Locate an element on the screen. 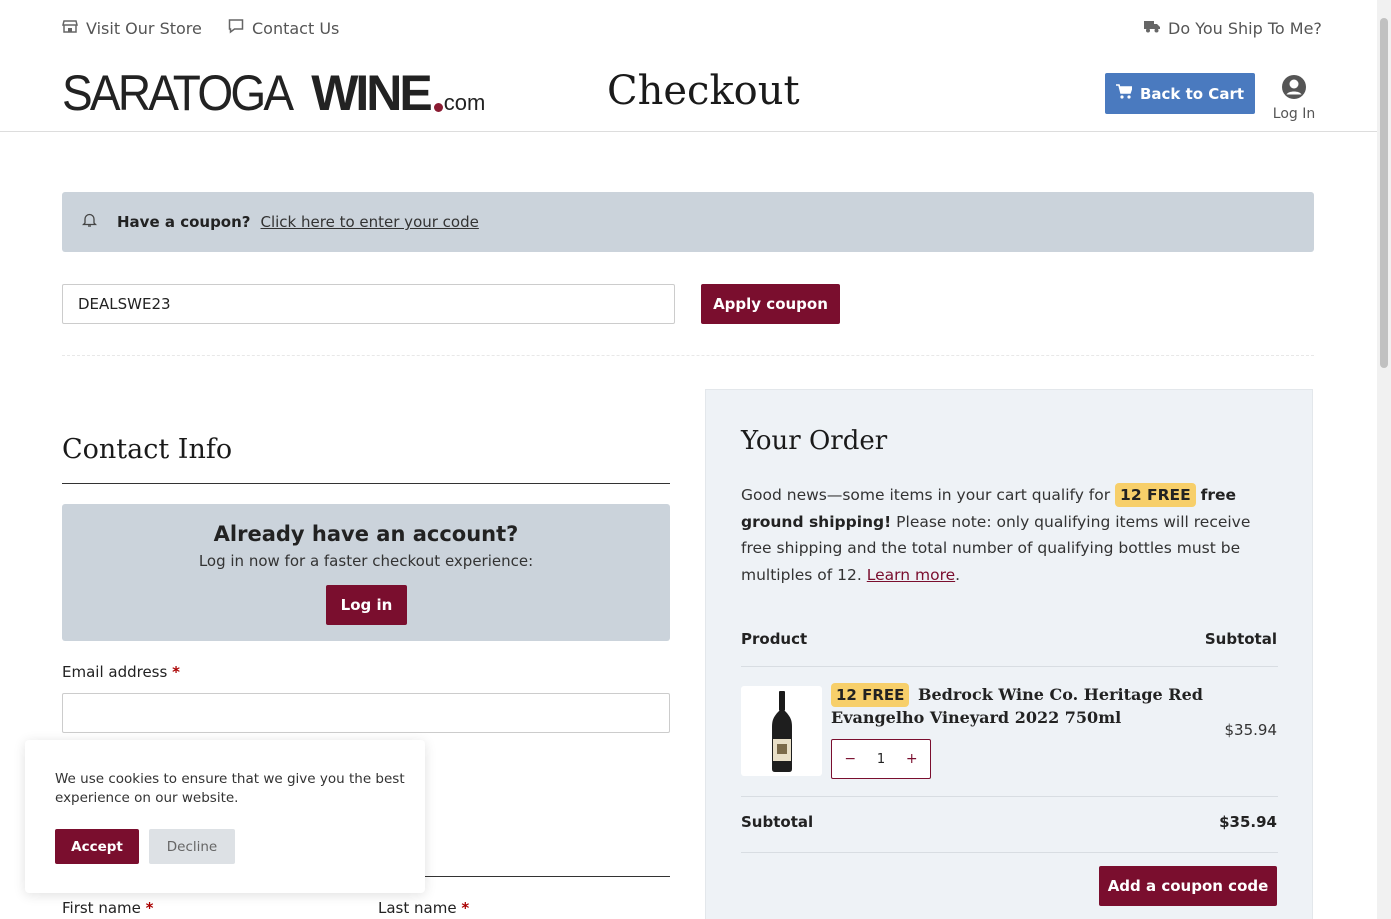 Image resolution: width=1391 pixels, height=919 pixels. quantity-value: 1 is located at coordinates (881, 759).